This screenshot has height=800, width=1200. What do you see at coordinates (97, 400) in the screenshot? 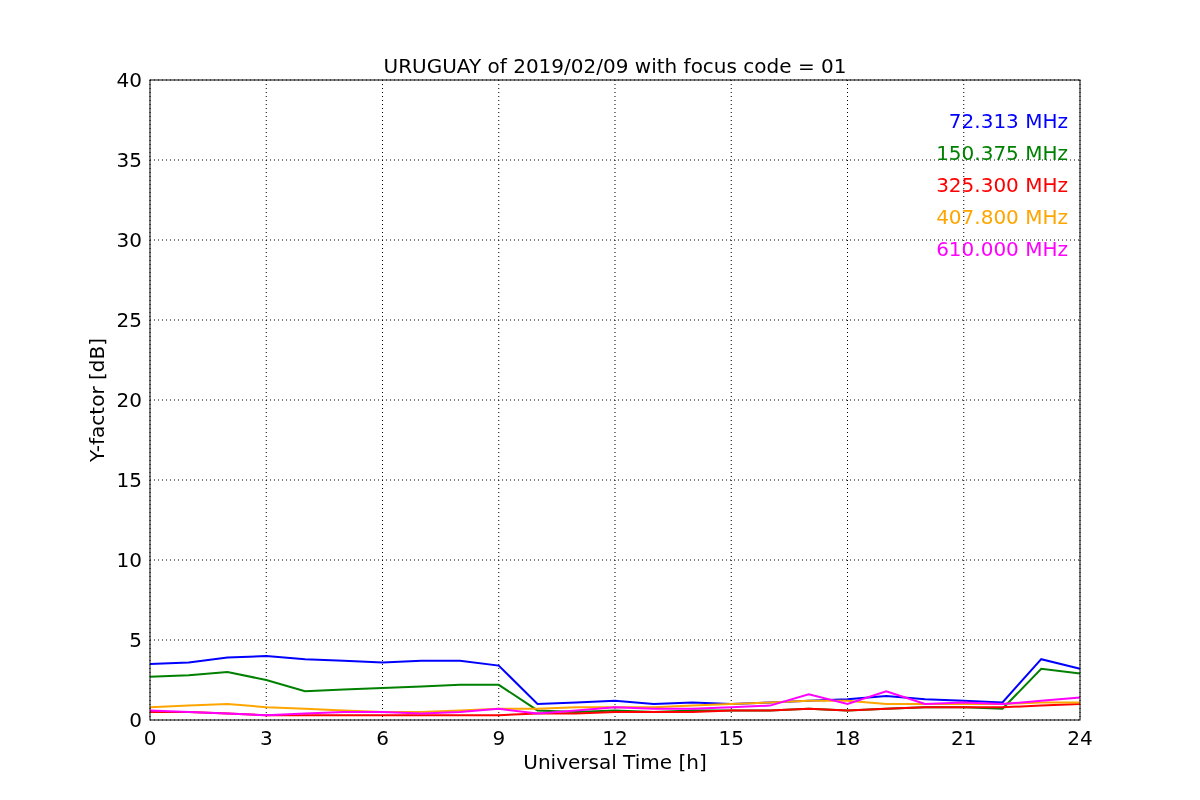
I see `axis-label: Y-factor [dB]` at bounding box center [97, 400].